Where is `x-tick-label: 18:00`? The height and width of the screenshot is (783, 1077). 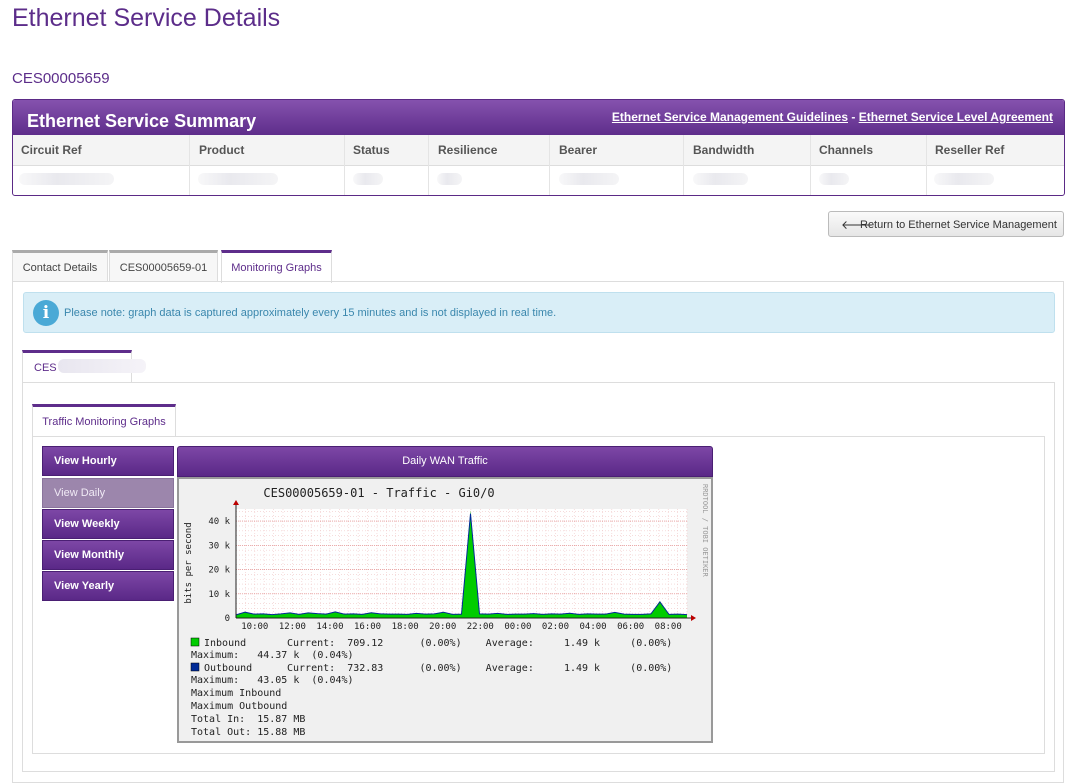 x-tick-label: 18:00 is located at coordinates (405, 627).